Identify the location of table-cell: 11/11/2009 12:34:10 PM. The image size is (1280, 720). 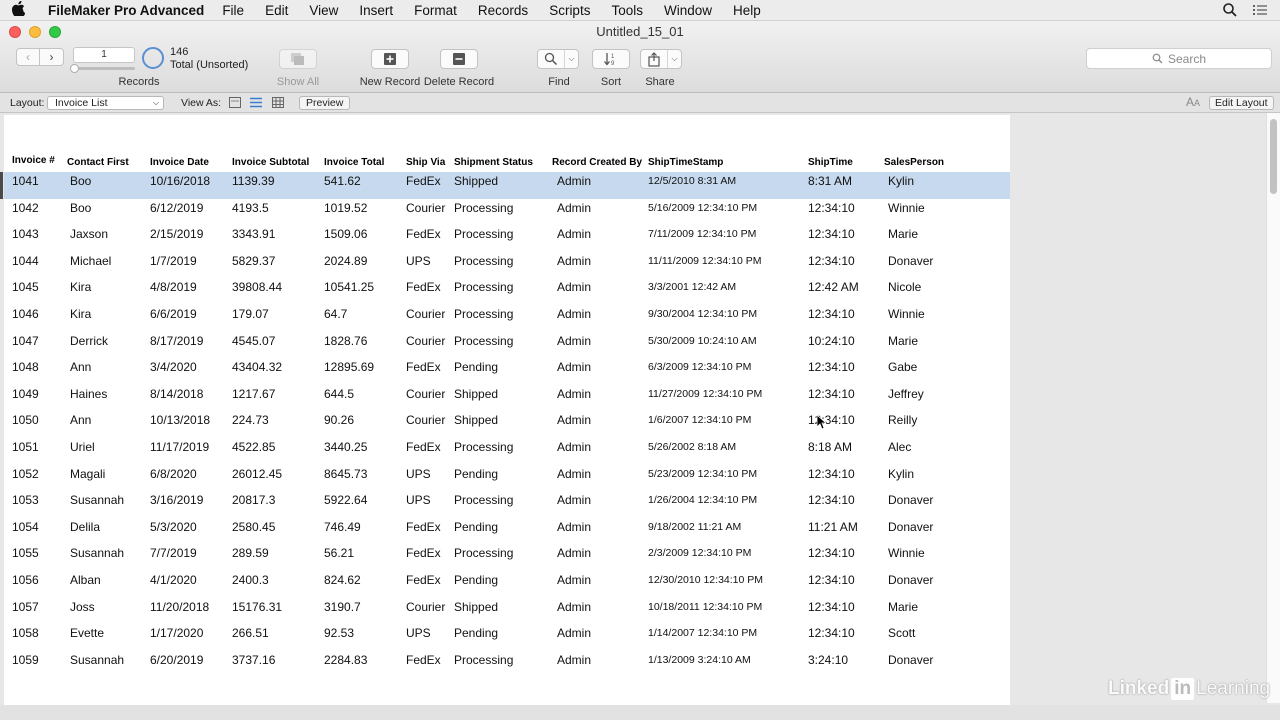
(704, 261).